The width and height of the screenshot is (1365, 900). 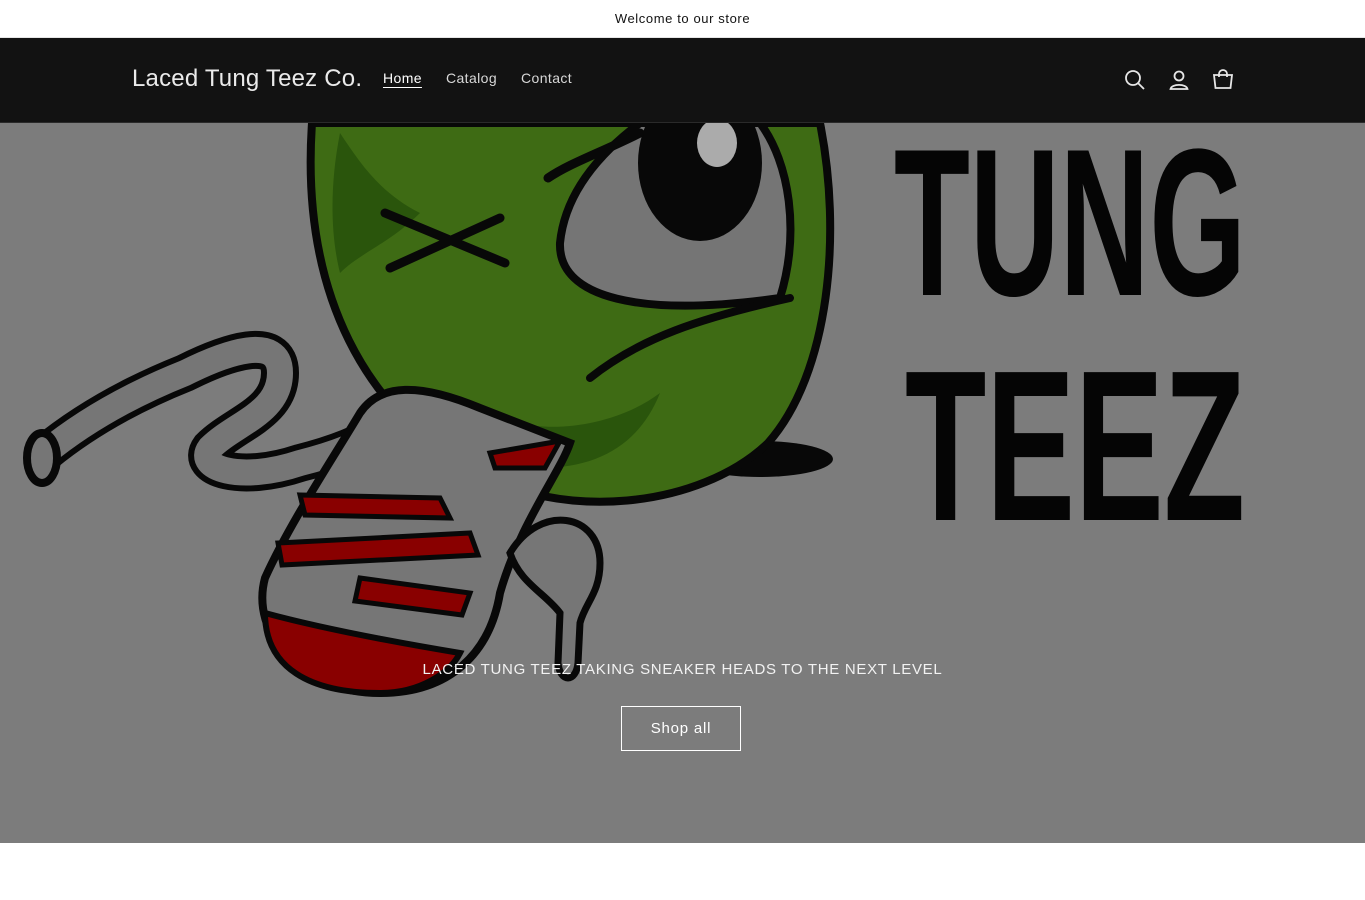 What do you see at coordinates (546, 78) in the screenshot?
I see `nav-link-contact: Contact` at bounding box center [546, 78].